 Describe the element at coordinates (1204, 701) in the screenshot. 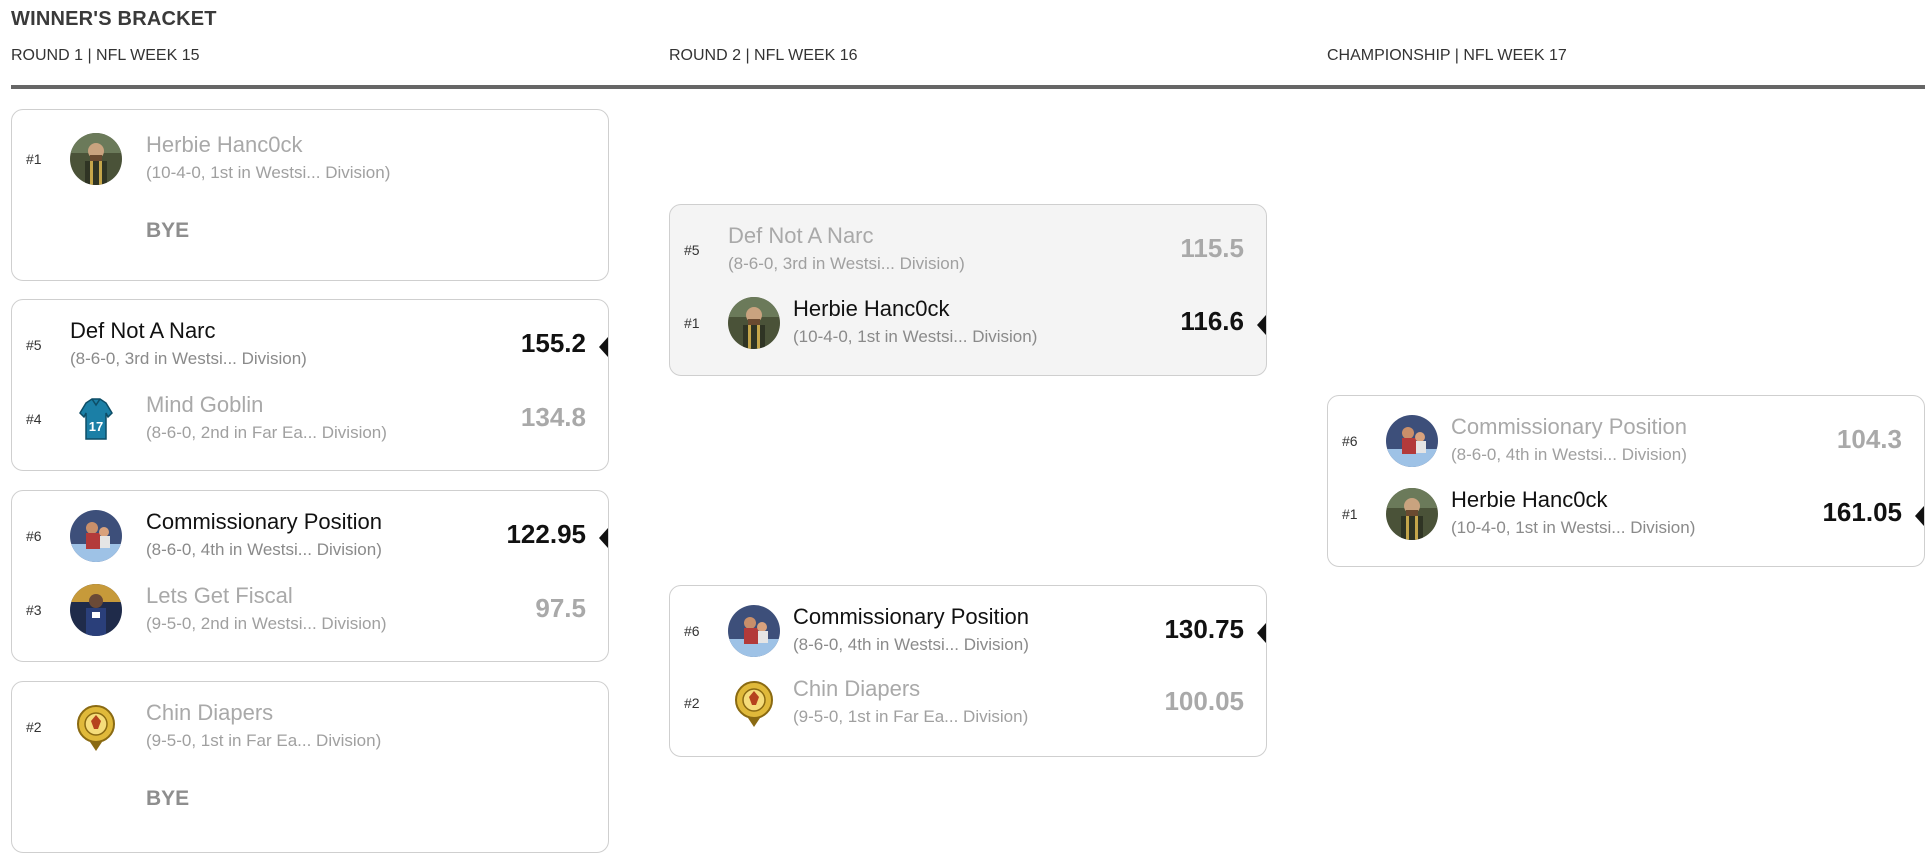

I see `team-score: 100.05` at that location.